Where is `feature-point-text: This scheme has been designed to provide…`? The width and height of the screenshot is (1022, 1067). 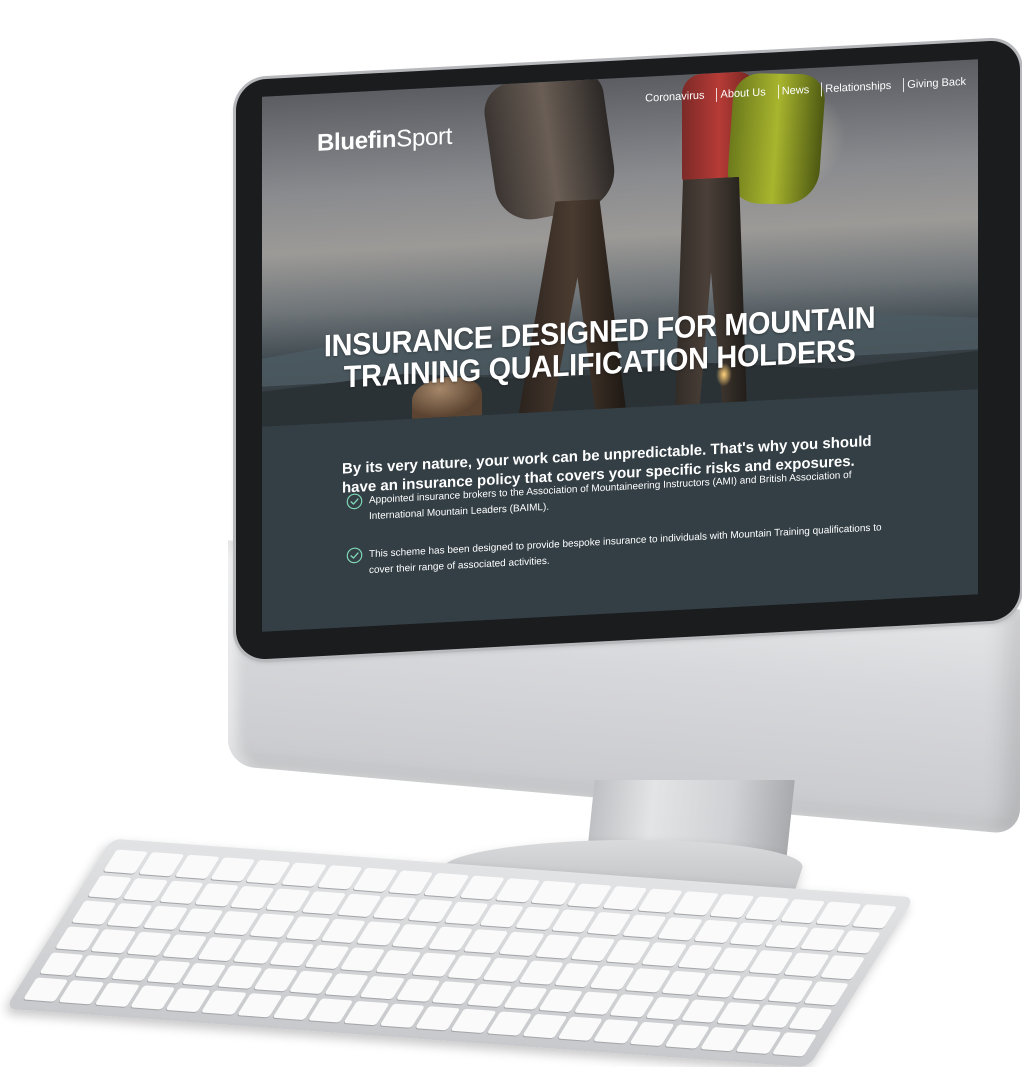 feature-point-text: This scheme has been designed to provide… is located at coordinates (625, 549).